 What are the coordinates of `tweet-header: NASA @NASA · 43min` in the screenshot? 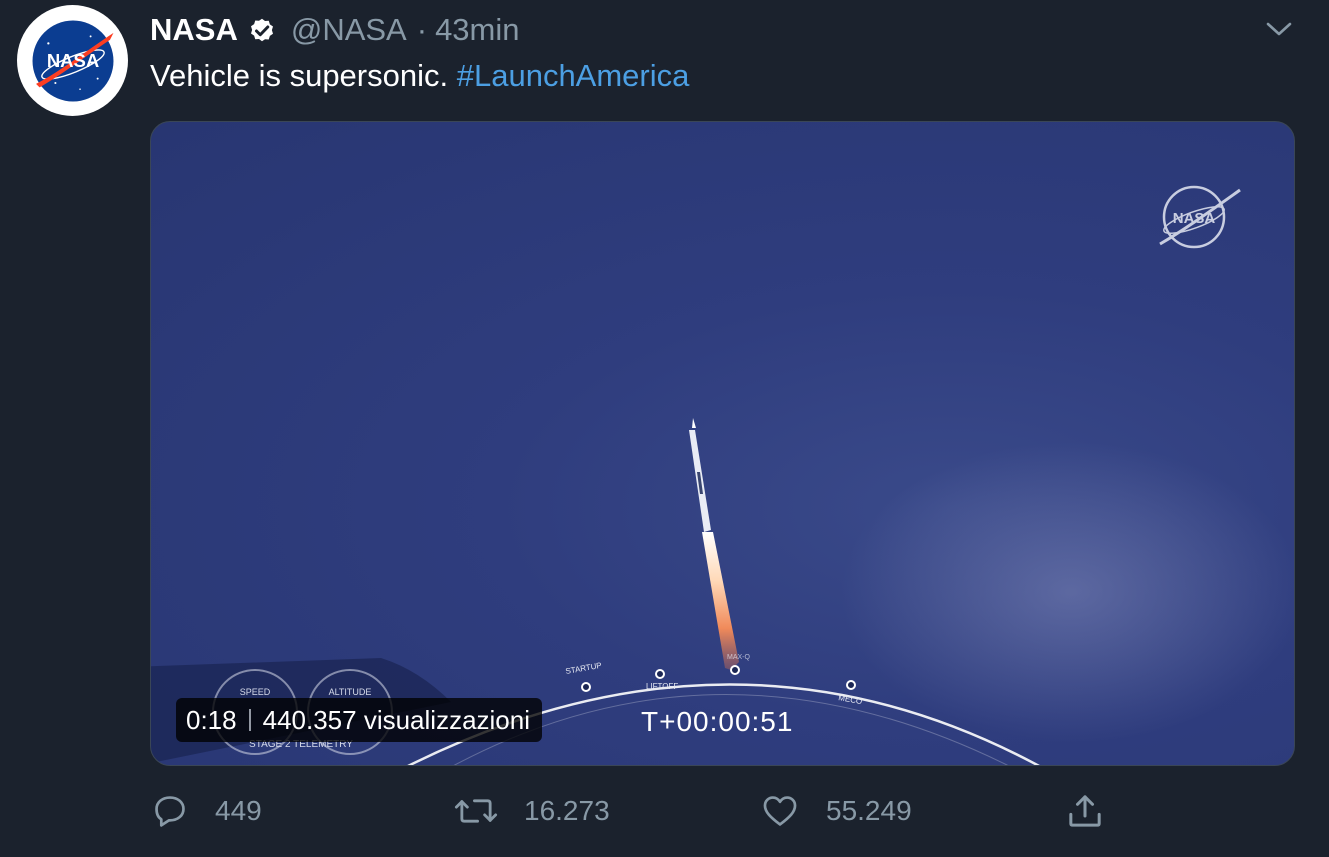 It's located at (335, 30).